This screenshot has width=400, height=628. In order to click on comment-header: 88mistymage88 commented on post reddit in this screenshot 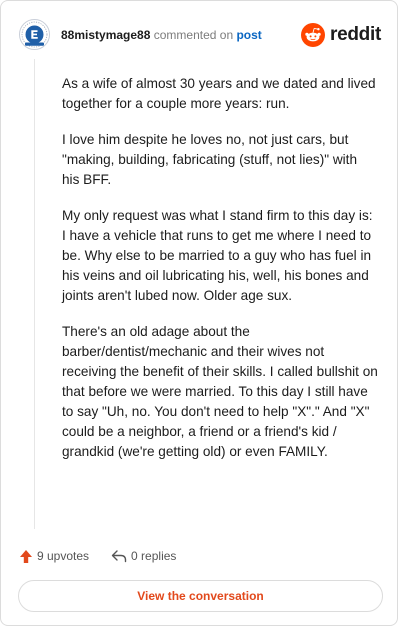, I will do `click(200, 35)`.